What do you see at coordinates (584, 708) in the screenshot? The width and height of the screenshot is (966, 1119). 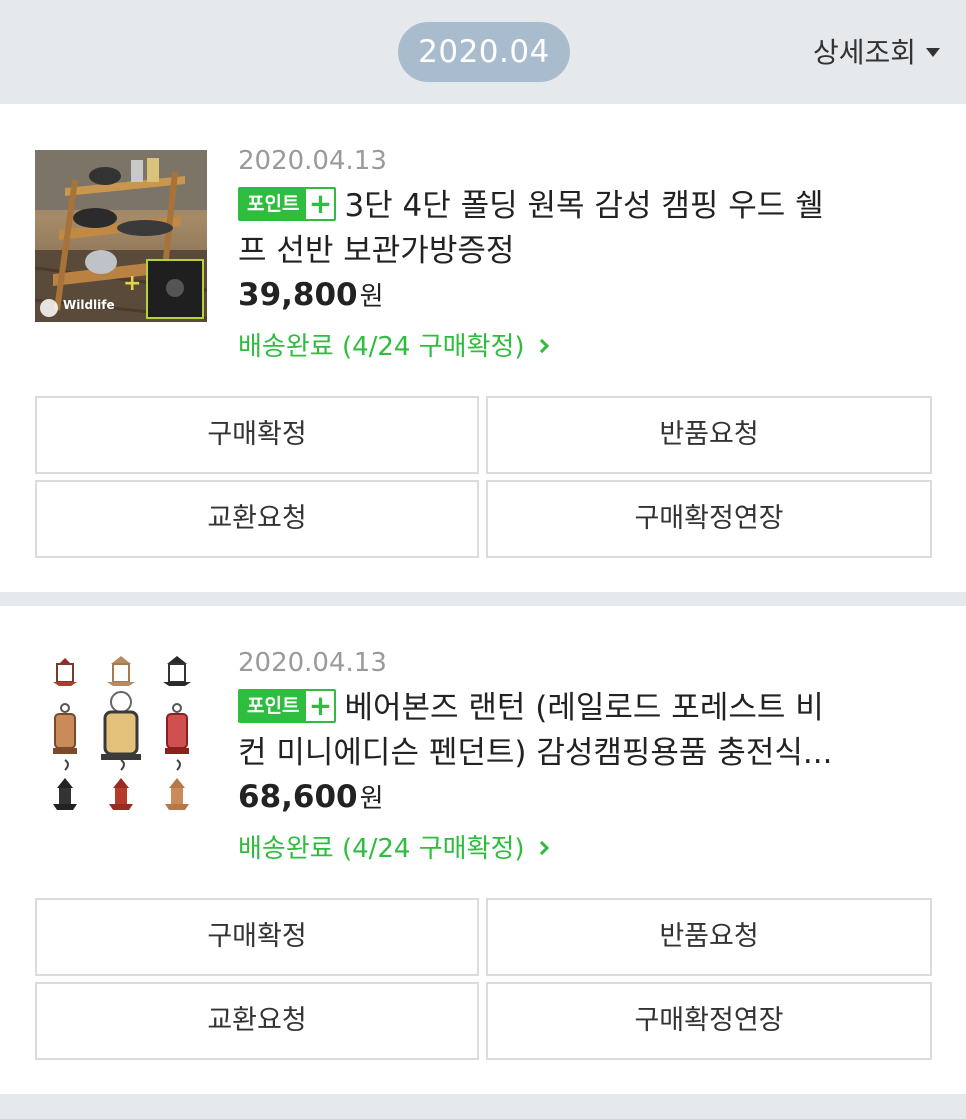 I see `product-title-line1: 베어본즈 랜턴 (레일로드 포레스트 비` at bounding box center [584, 708].